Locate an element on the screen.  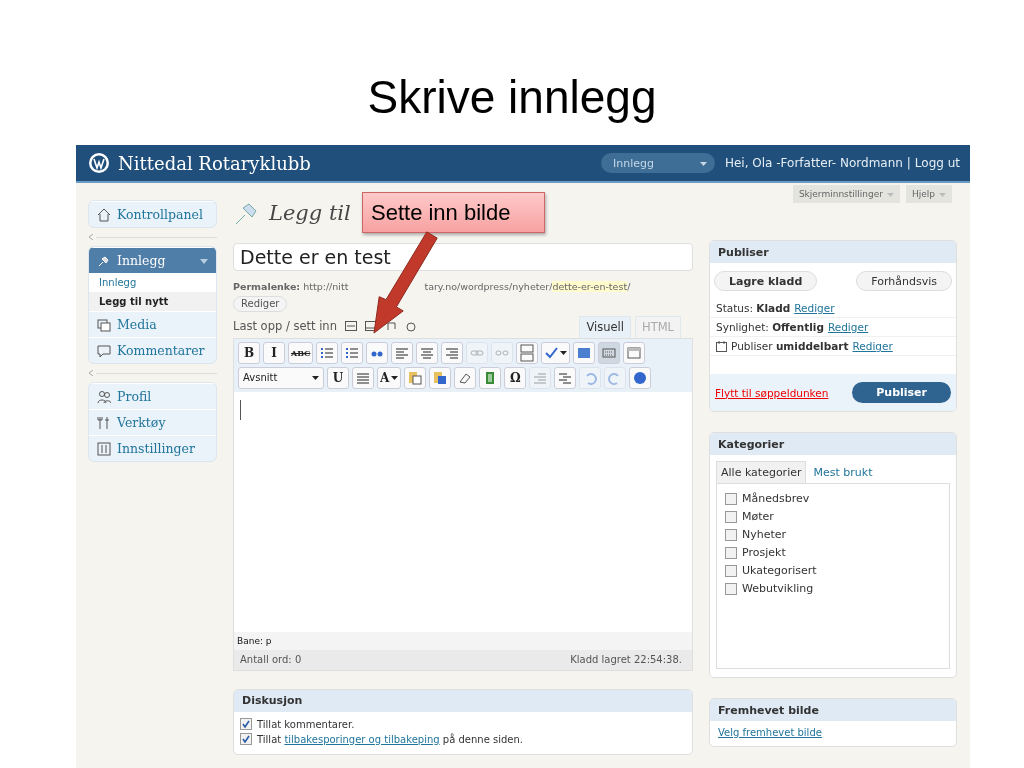
category-label: Ukategorisert is located at coordinates (779, 570).